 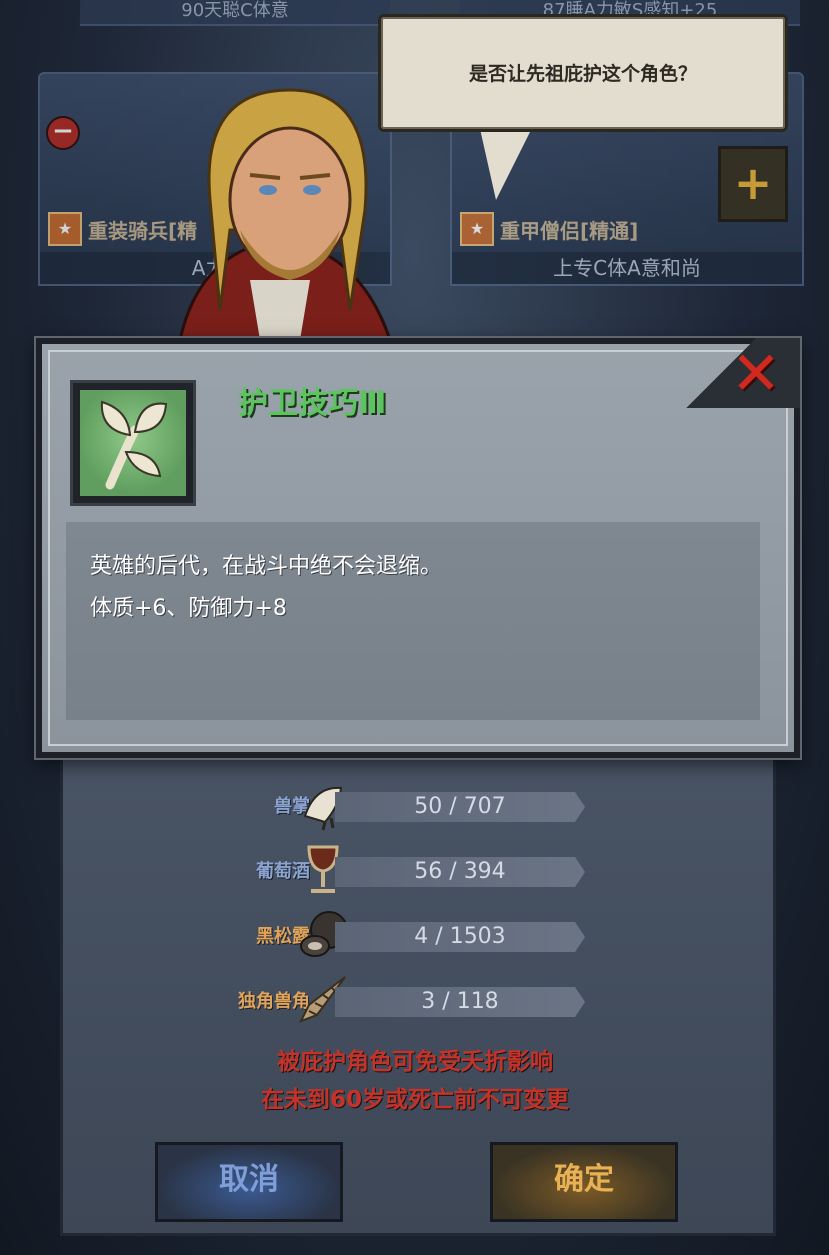 What do you see at coordinates (414, 1100) in the screenshot?
I see `warning-line-2: 在未到60岁或死亡前不可变更` at bounding box center [414, 1100].